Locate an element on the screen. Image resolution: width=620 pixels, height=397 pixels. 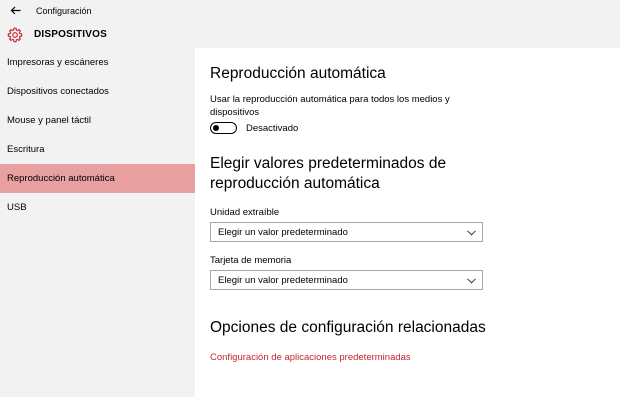
sidebar-item-connected-devices: Dispositivos conectados is located at coordinates (97, 91).